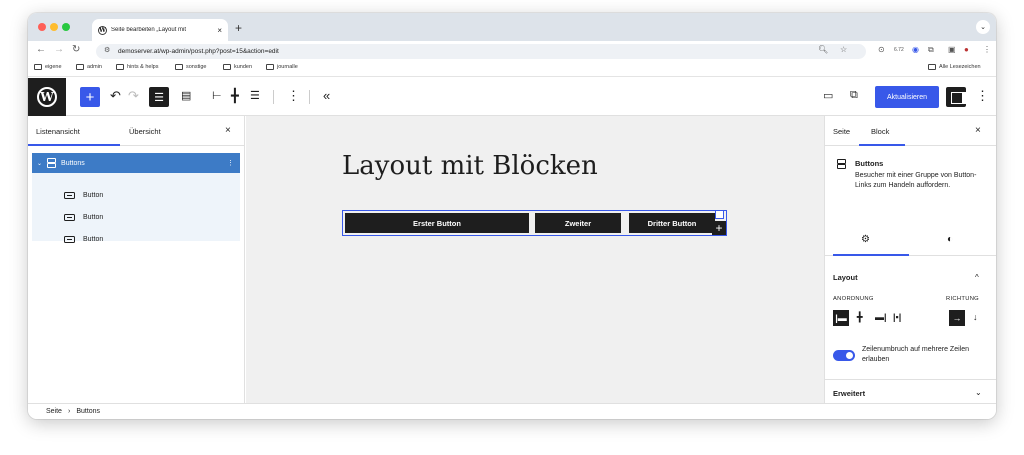  Describe the element at coordinates (910, 379) in the screenshot. I see `panel-divider` at that location.